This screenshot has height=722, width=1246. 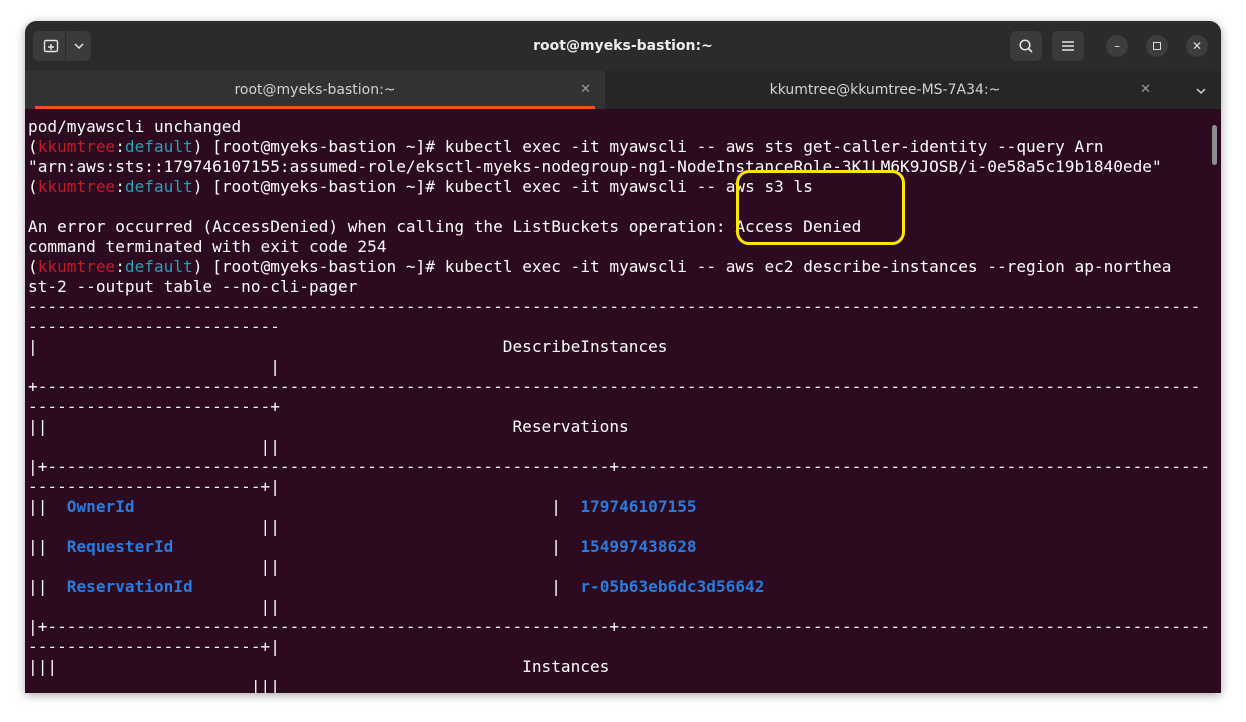 What do you see at coordinates (362, 546) in the screenshot?
I see `table-row: || RequesterId | 154997438628` at bounding box center [362, 546].